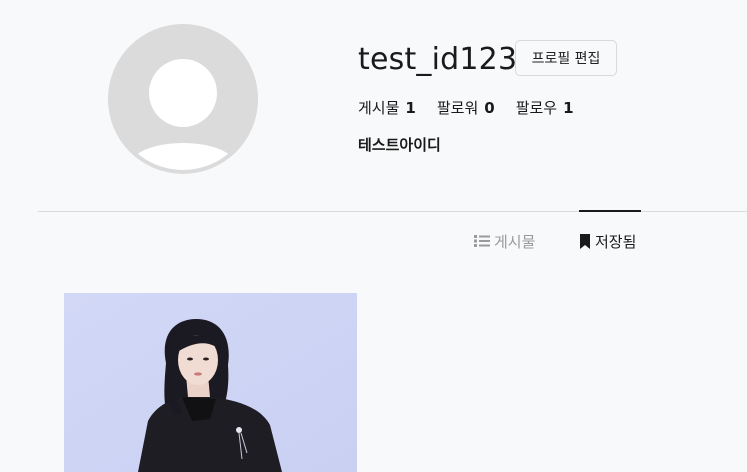 This screenshot has width=747, height=472. I want to click on tab-label: 게시물, so click(515, 241).